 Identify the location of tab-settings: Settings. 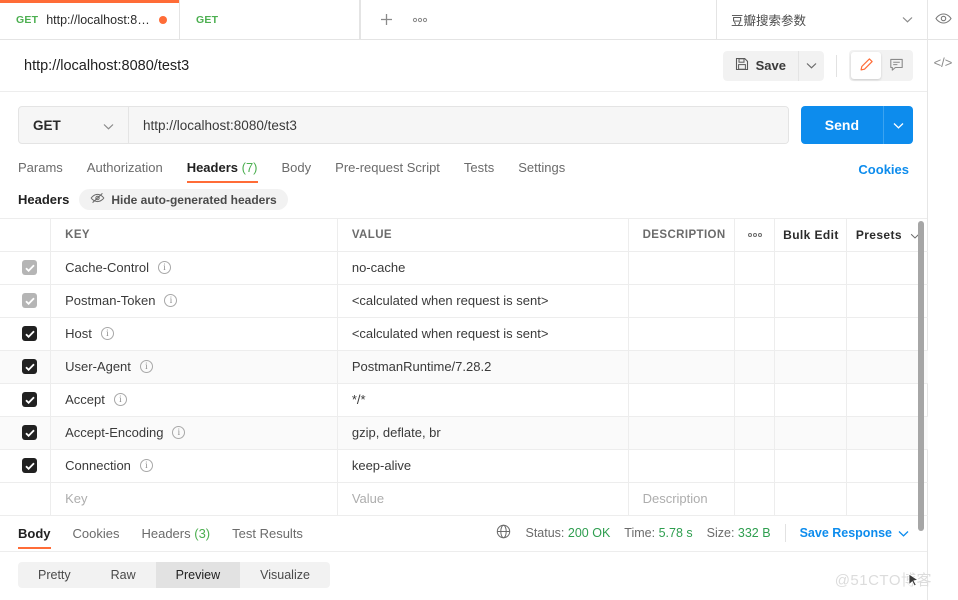
(541, 169).